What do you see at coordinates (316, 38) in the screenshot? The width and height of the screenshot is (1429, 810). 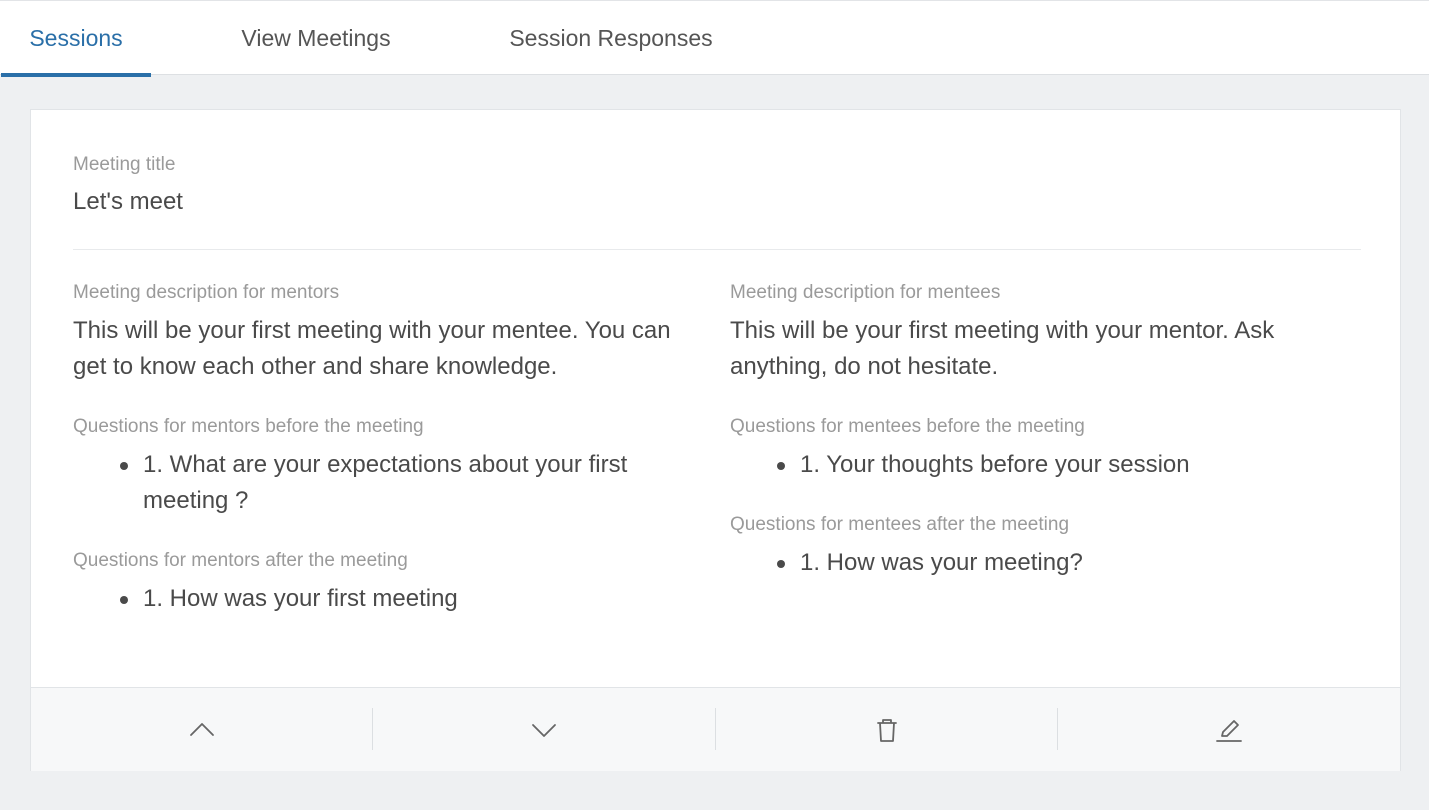 I see `tab-view-meetings: View Meetings` at bounding box center [316, 38].